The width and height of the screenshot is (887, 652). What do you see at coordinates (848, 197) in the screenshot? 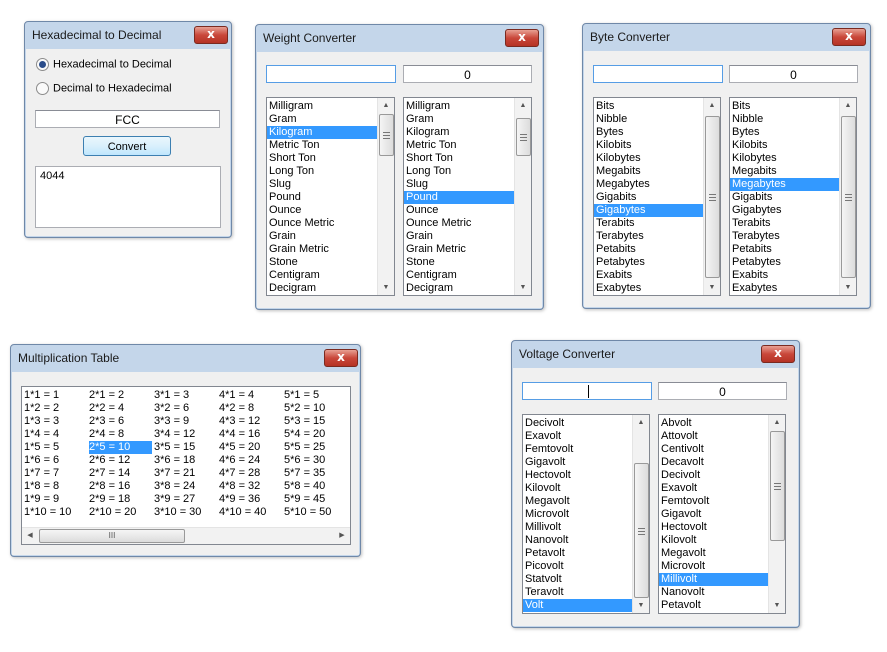
I see `scroll-thumb` at bounding box center [848, 197].